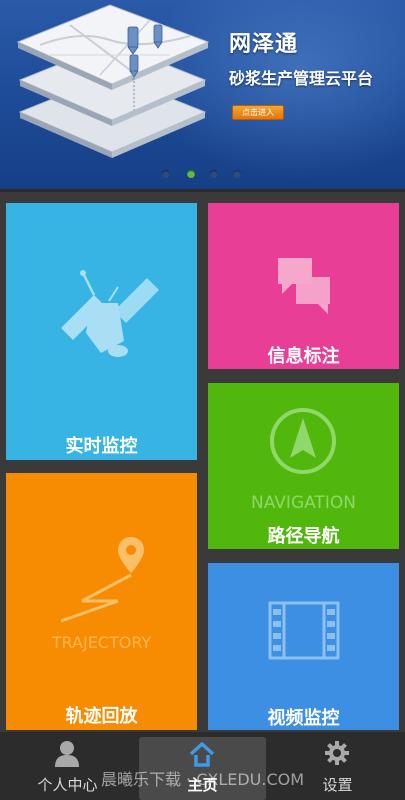  Describe the element at coordinates (303, 356) in the screenshot. I see `tile-info-annotation-label: 信息标注` at that location.